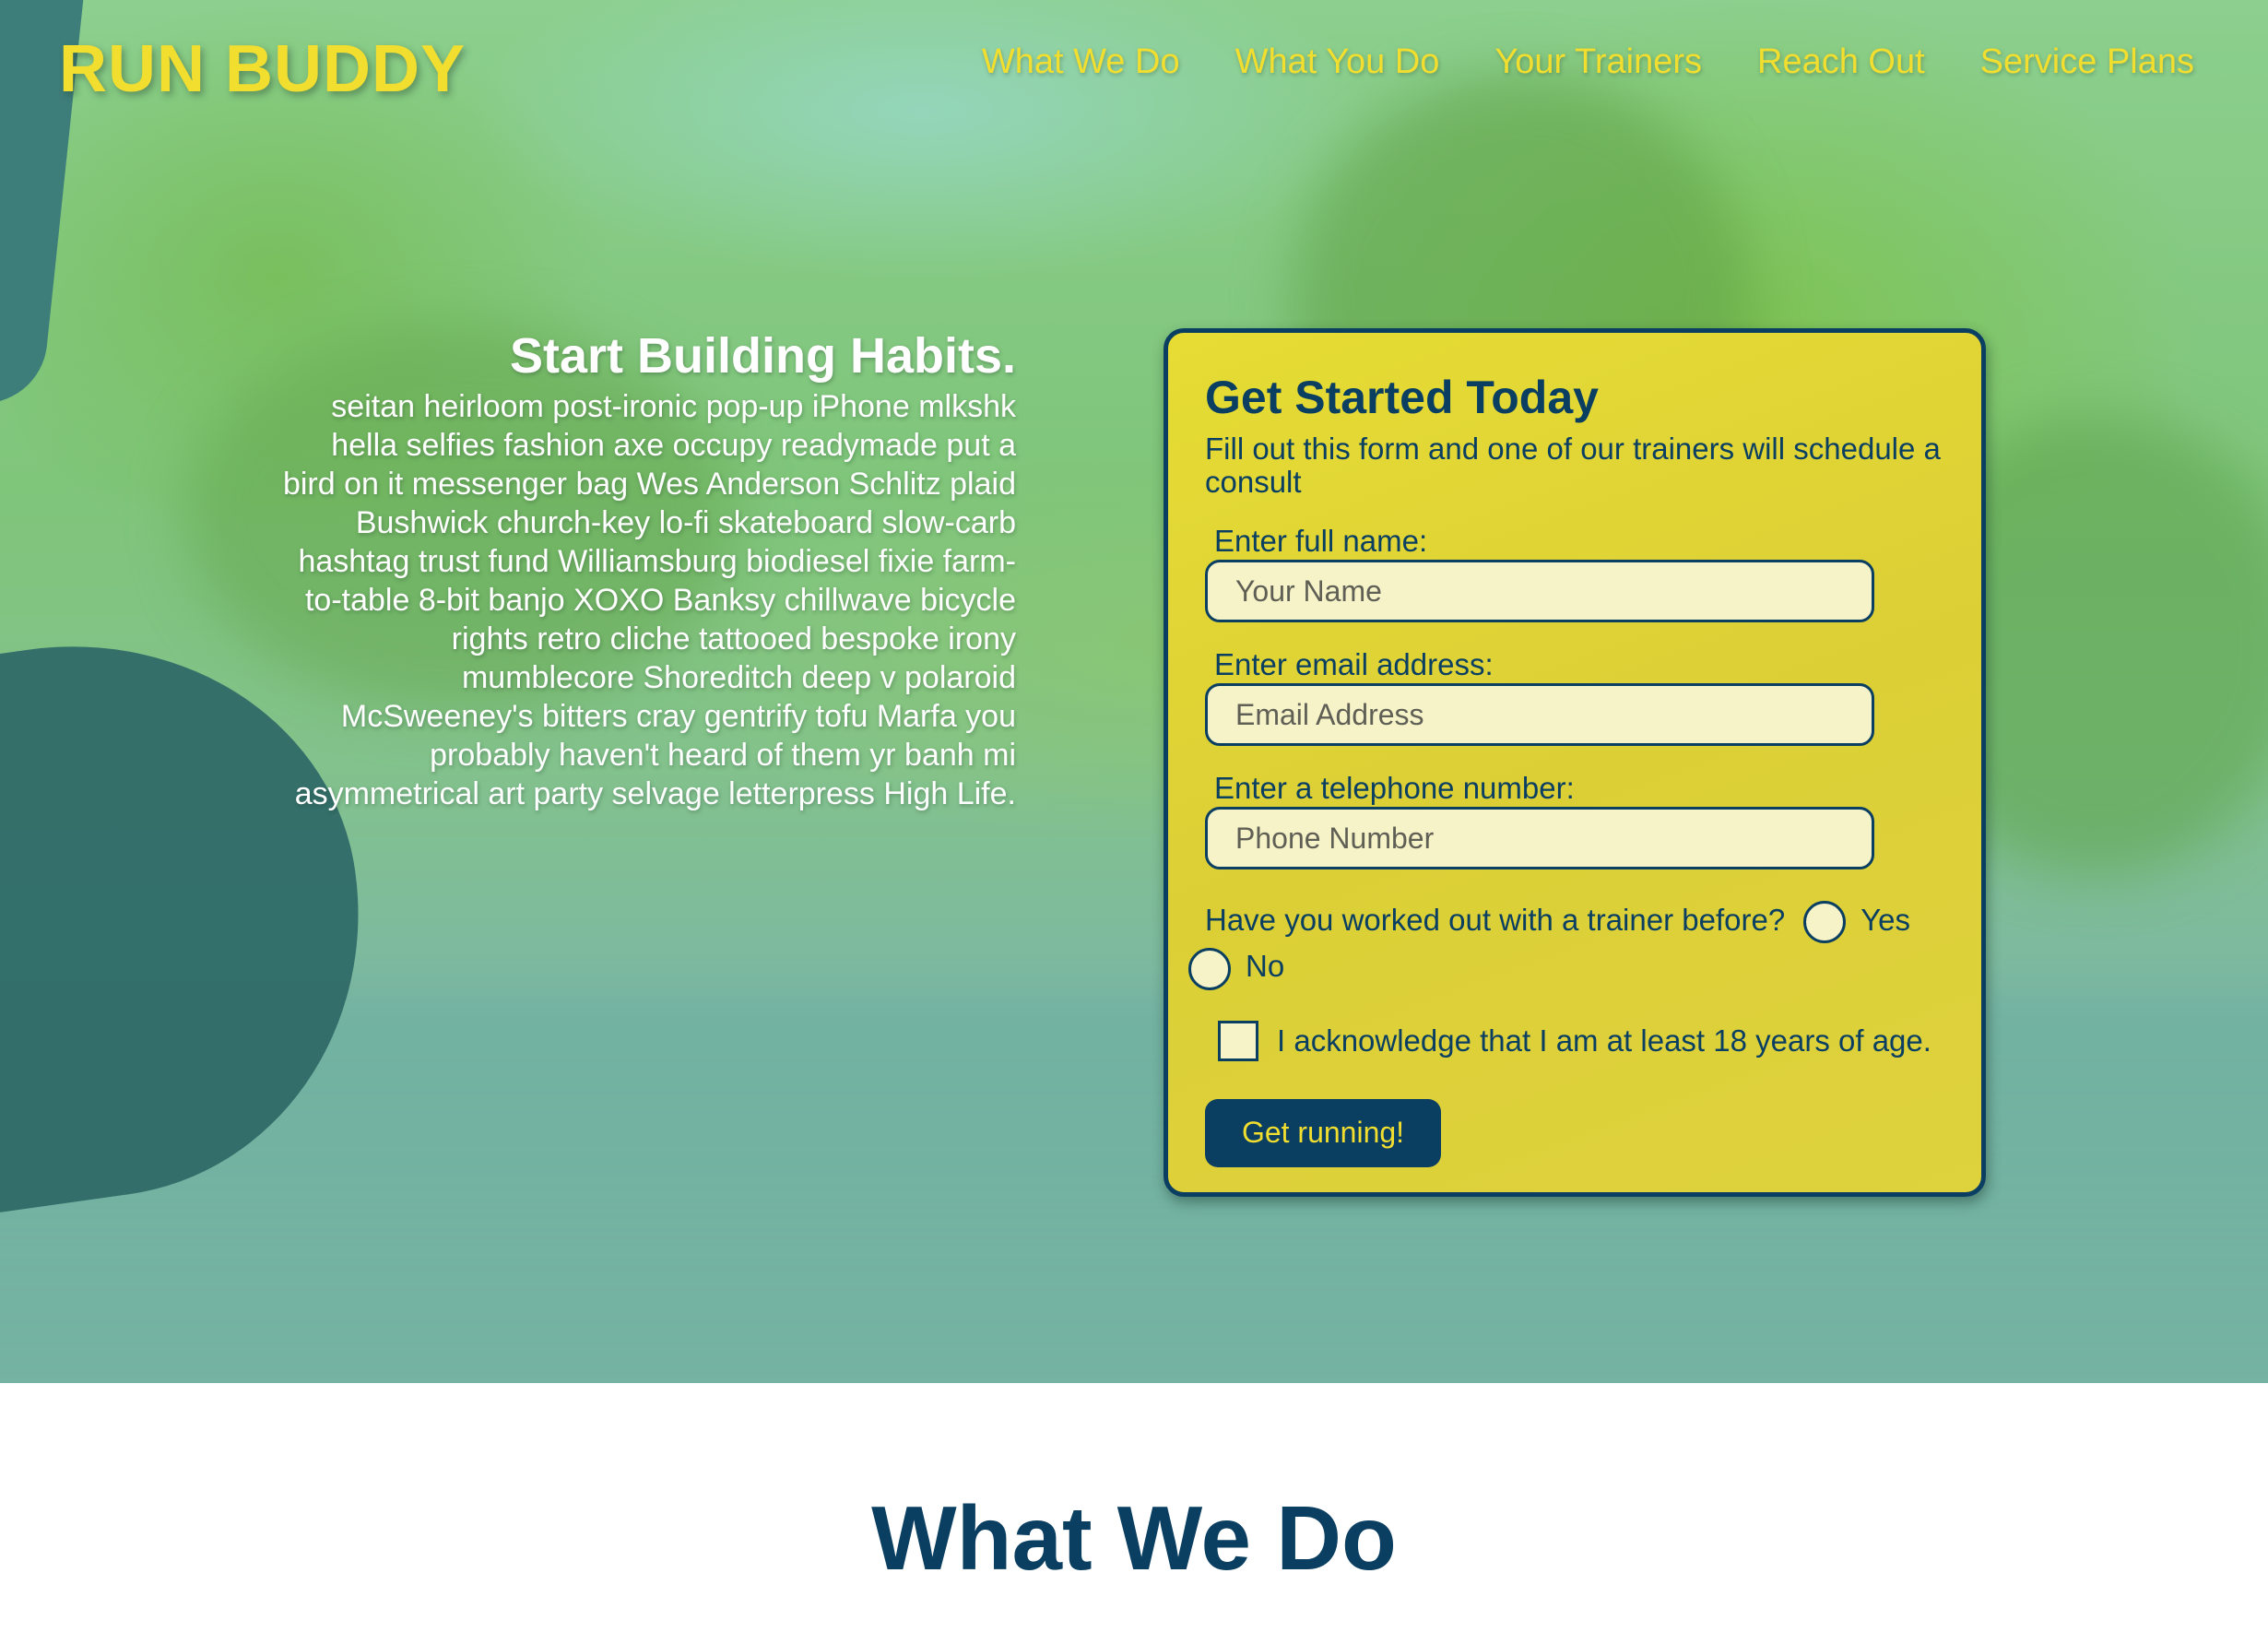  I want to click on name-field, so click(1539, 591).